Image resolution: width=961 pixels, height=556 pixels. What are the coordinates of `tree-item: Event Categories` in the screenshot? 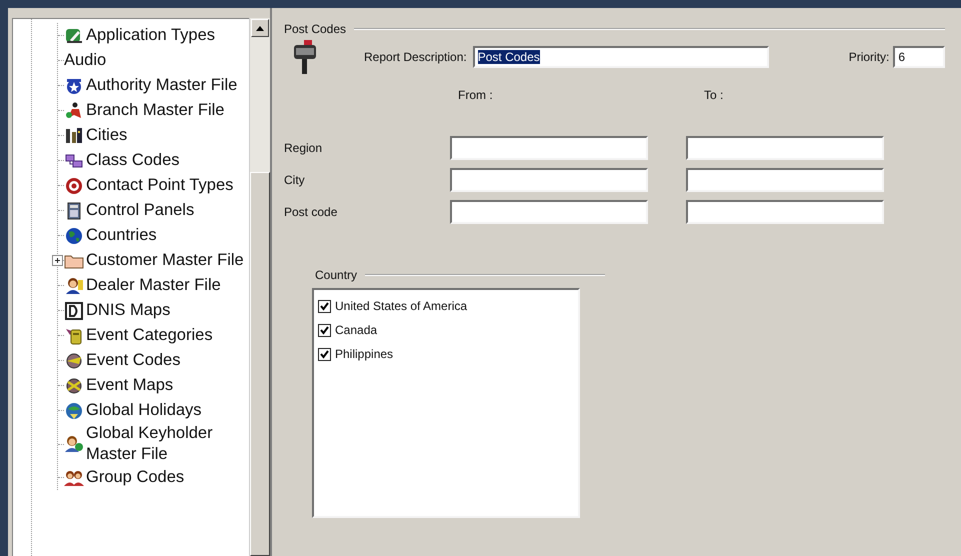 It's located at (166, 335).